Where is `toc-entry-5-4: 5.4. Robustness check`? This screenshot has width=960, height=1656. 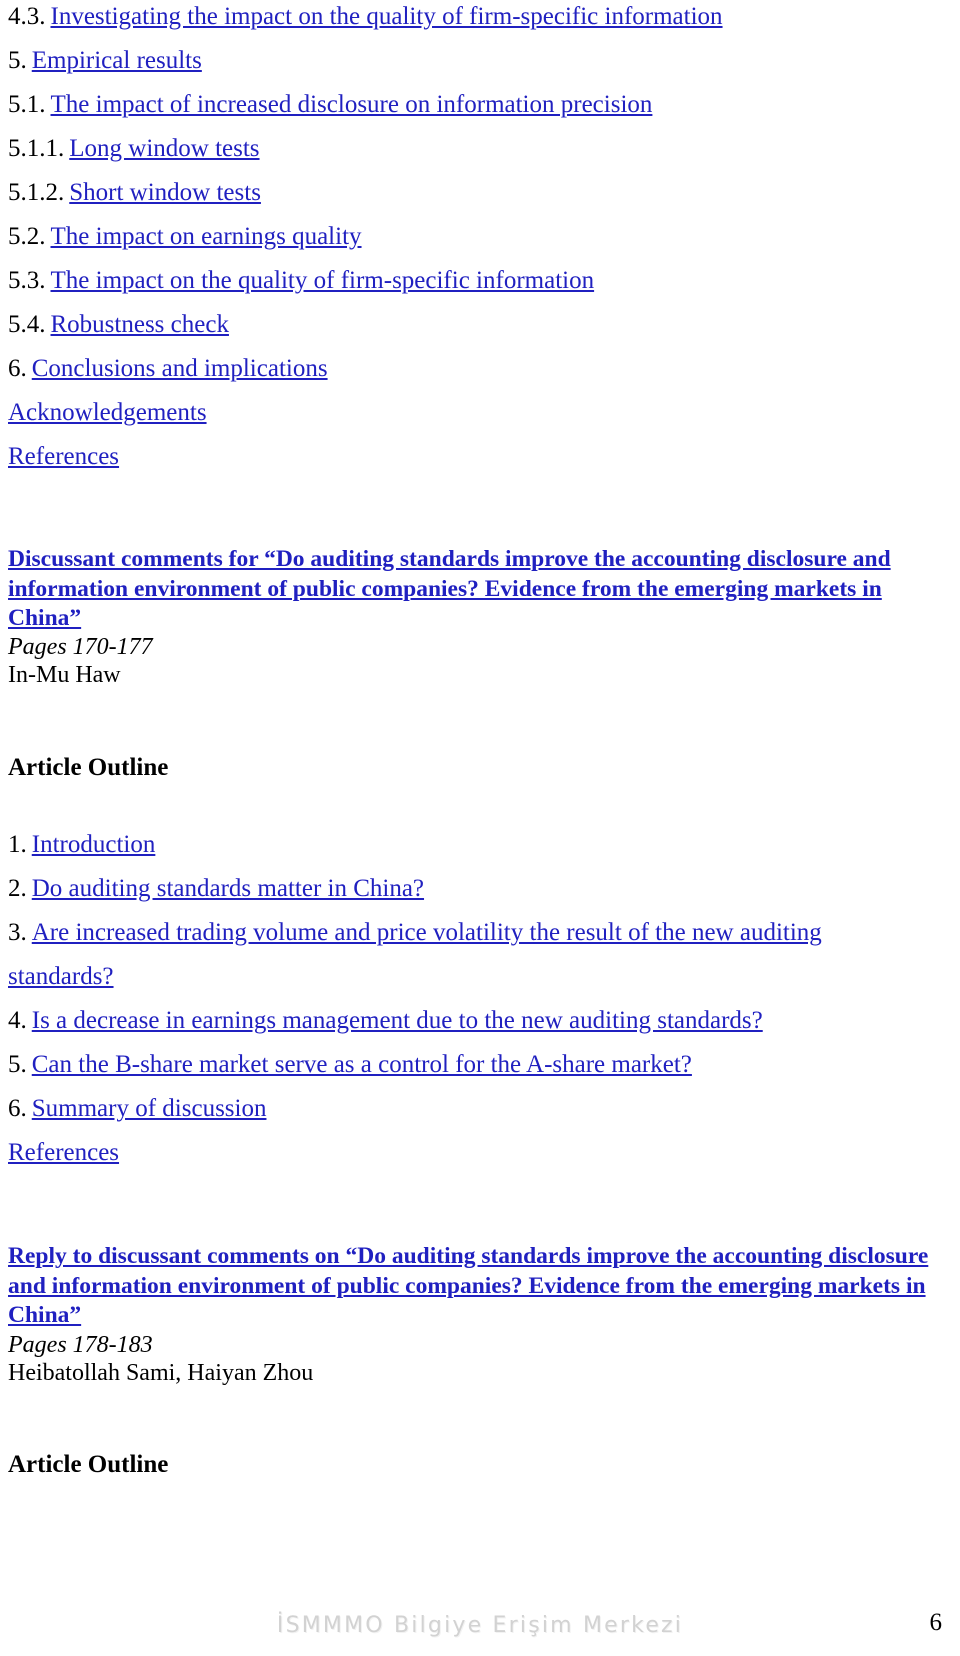 toc-entry-5-4: 5.4. Robustness check is located at coordinates (469, 325).